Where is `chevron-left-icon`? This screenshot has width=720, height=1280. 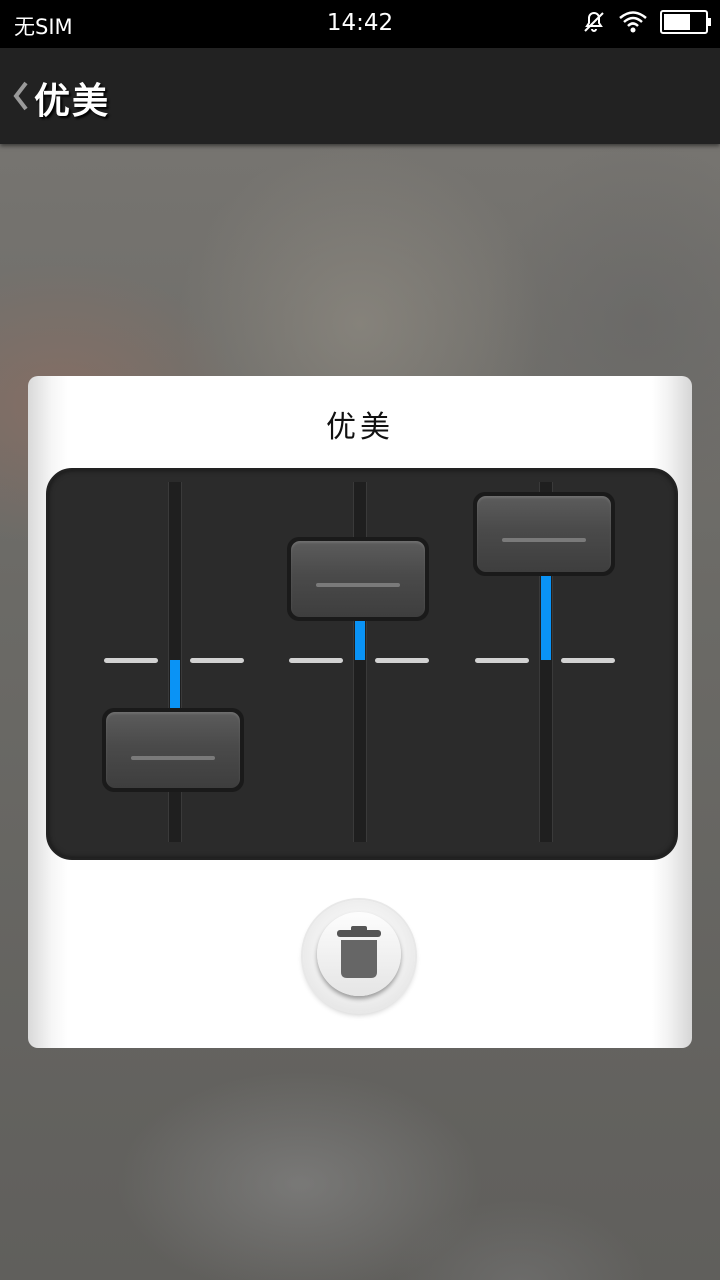
chevron-left-icon is located at coordinates (20, 96).